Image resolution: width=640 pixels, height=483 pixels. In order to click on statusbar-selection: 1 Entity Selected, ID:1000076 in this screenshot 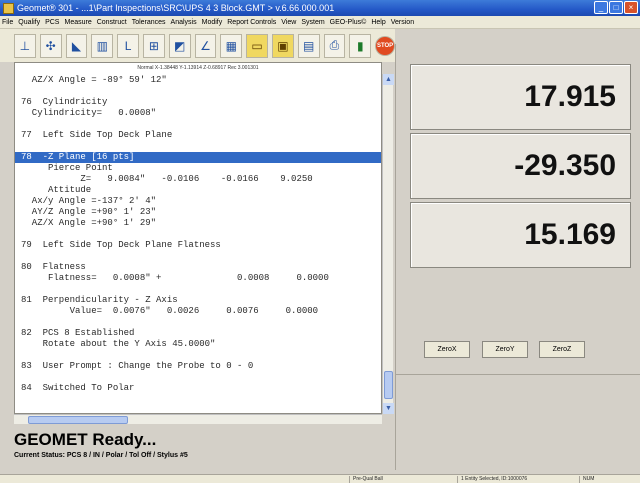, I will do `click(518, 479)`.